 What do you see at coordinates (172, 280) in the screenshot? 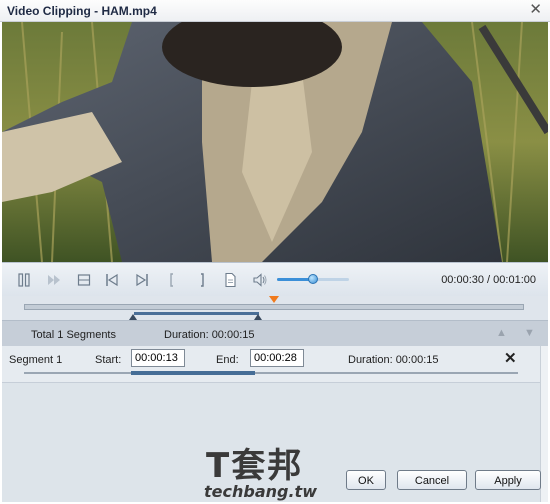
I see `set-start-icon` at bounding box center [172, 280].